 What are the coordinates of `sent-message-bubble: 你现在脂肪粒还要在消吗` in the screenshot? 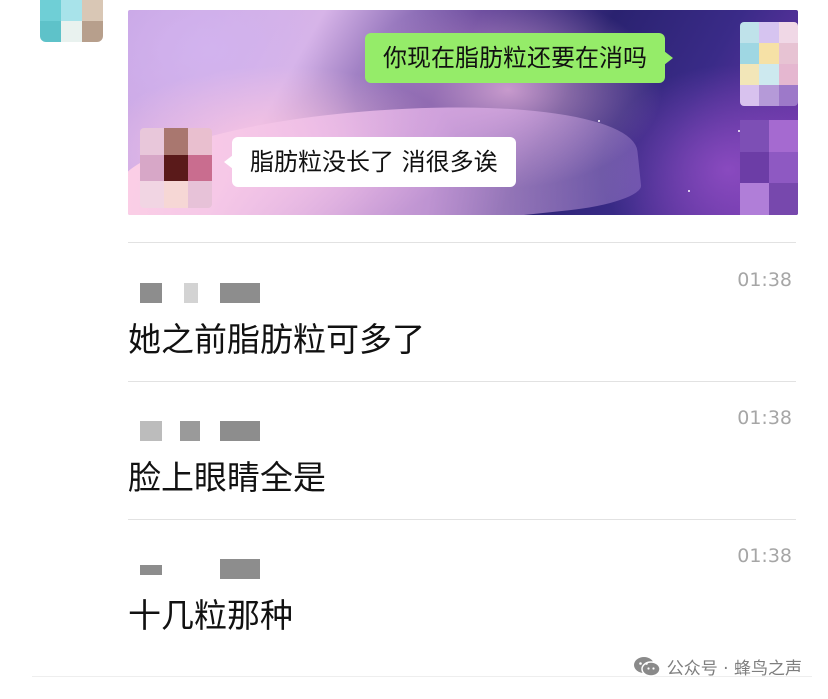 It's located at (519, 58).